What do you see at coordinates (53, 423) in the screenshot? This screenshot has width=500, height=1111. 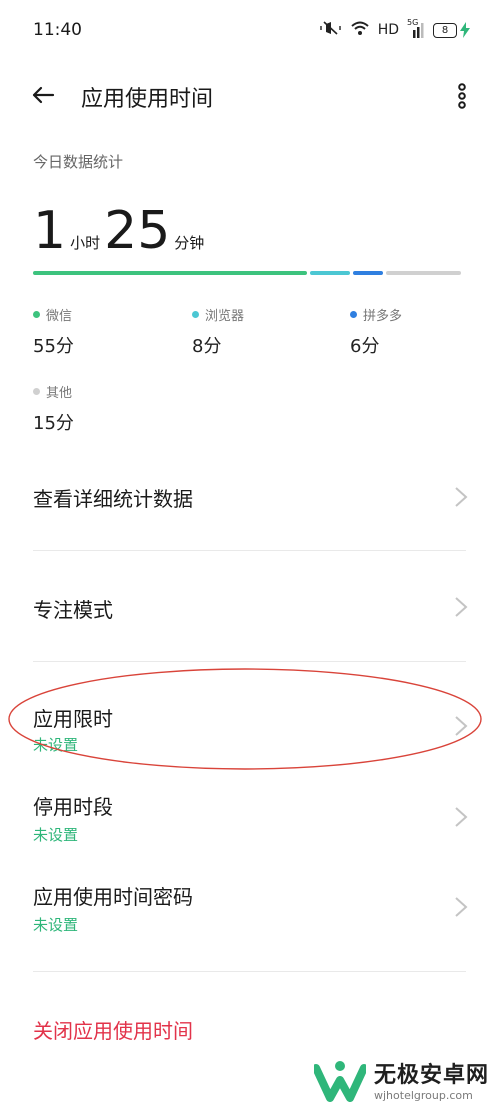 I see `app-usage-value: 15分` at bounding box center [53, 423].